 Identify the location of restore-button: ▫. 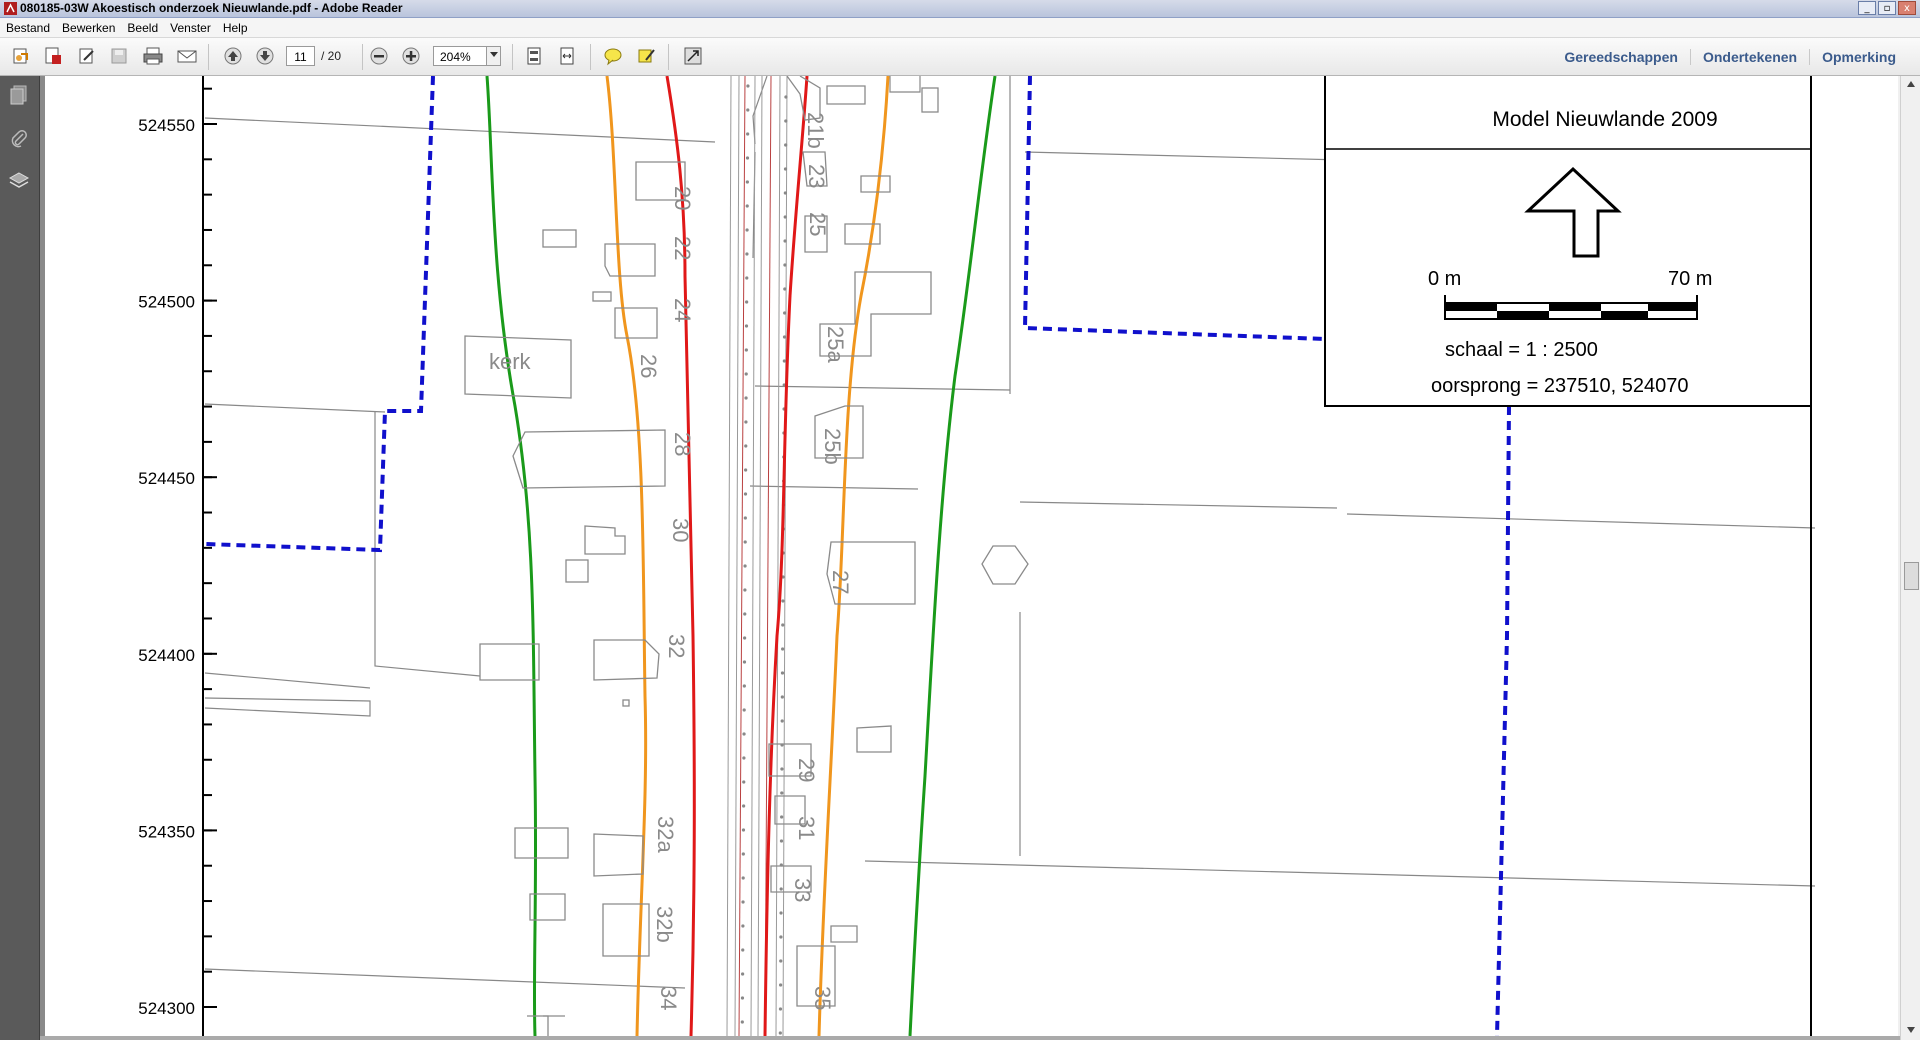
(1887, 8).